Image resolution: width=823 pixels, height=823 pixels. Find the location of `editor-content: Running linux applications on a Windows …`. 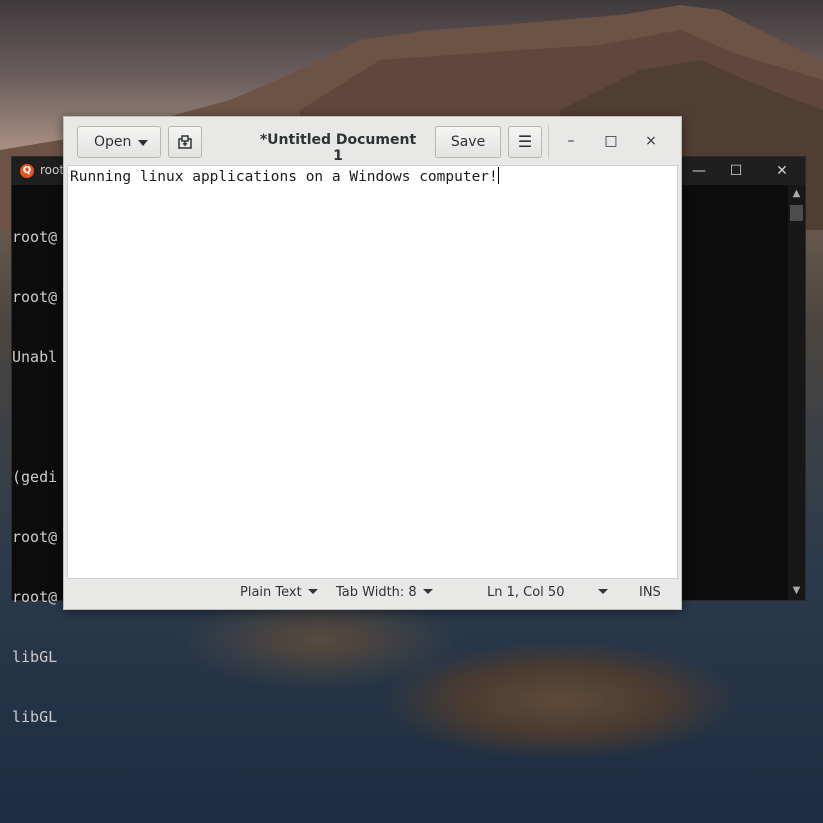

editor-content: Running linux applications on a Windows … is located at coordinates (284, 177).